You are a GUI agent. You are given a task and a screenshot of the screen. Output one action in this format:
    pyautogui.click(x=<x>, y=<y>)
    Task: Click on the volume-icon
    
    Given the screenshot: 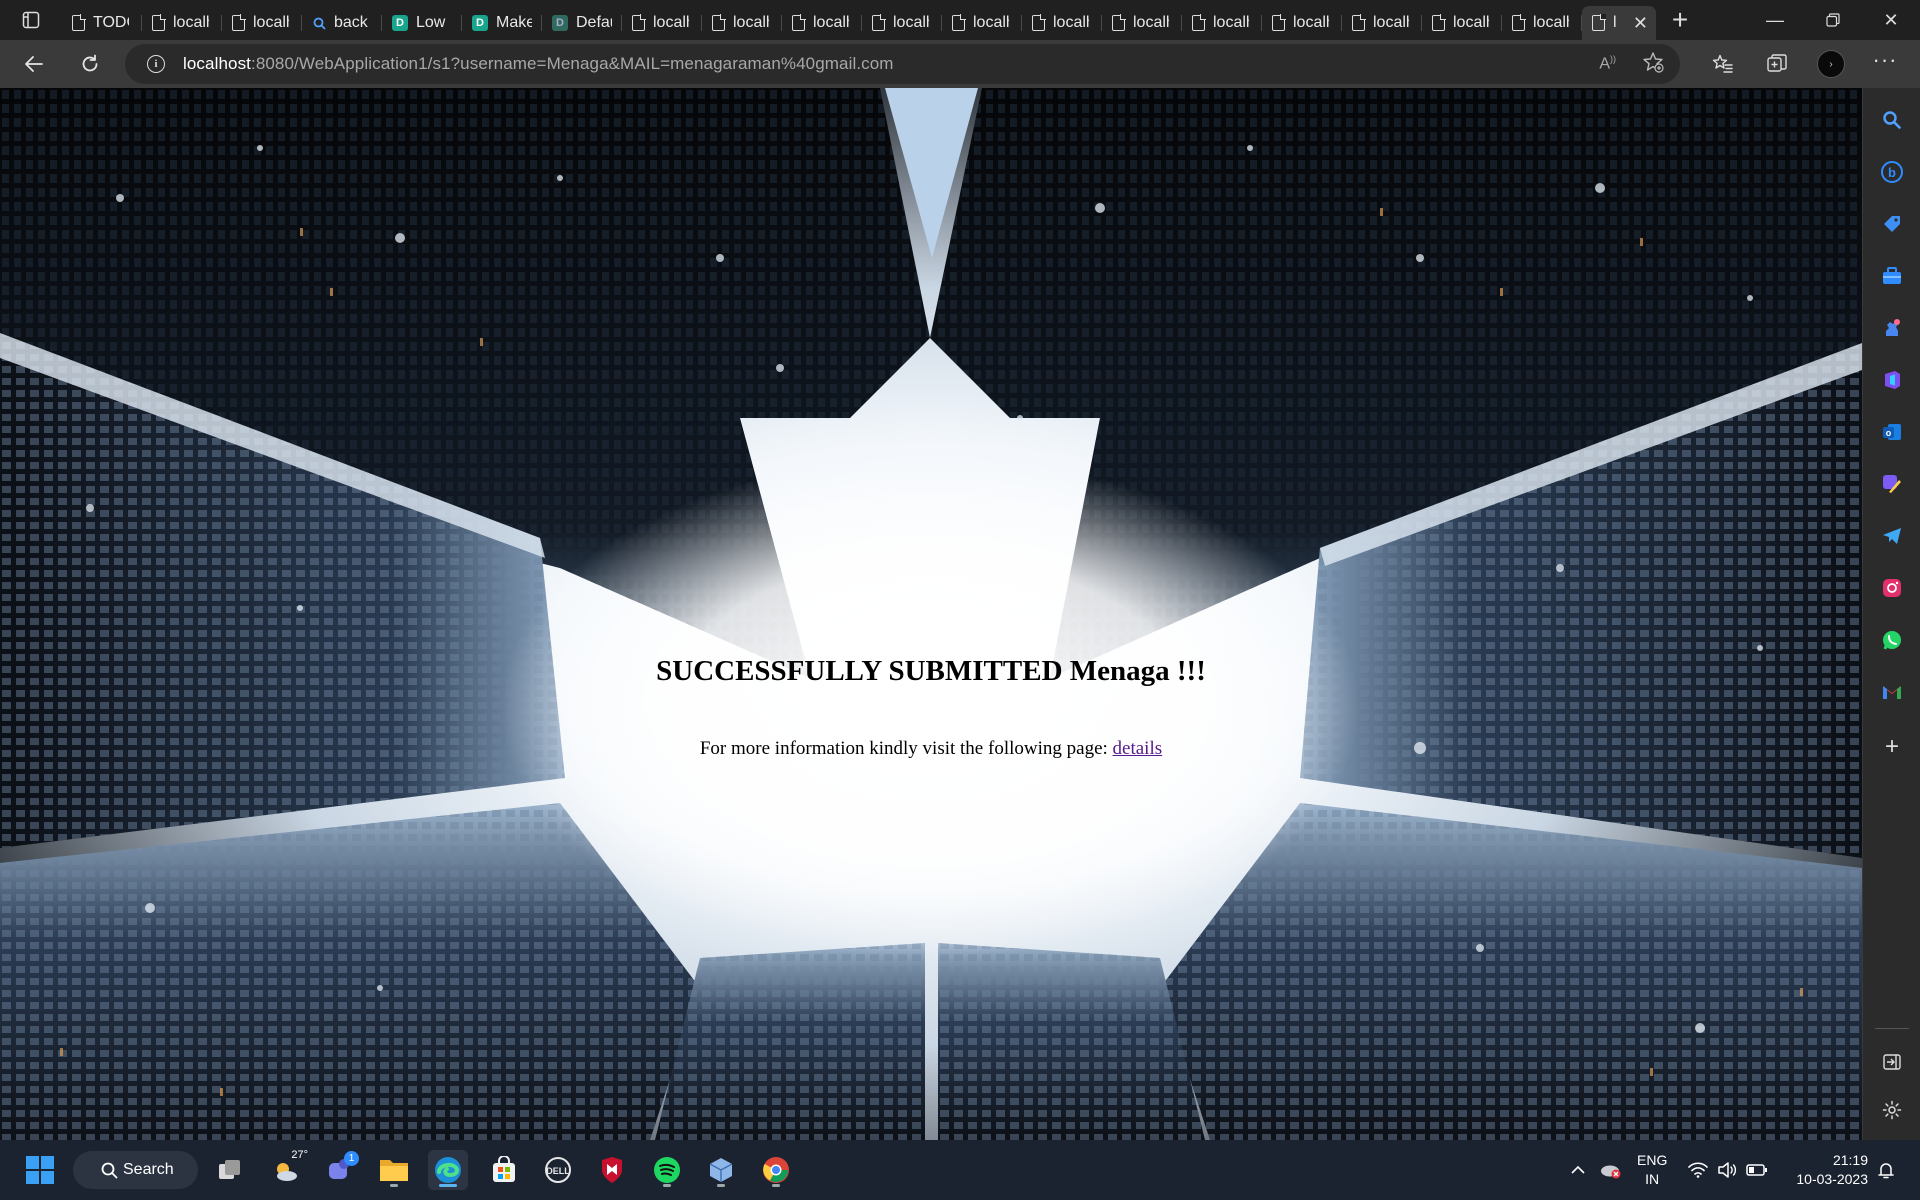 What is the action you would take?
    pyautogui.click(x=1727, y=1170)
    